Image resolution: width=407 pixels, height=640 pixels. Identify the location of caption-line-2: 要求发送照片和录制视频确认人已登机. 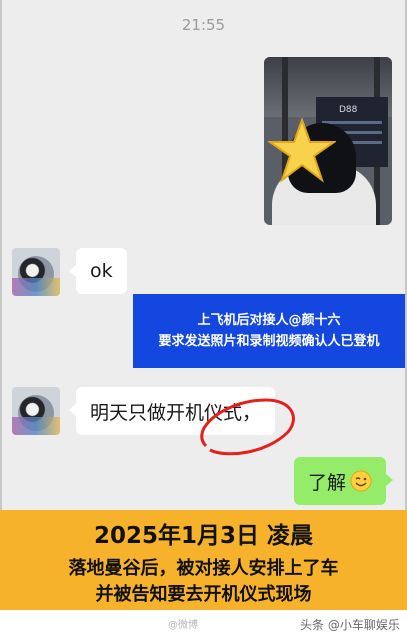
(269, 341).